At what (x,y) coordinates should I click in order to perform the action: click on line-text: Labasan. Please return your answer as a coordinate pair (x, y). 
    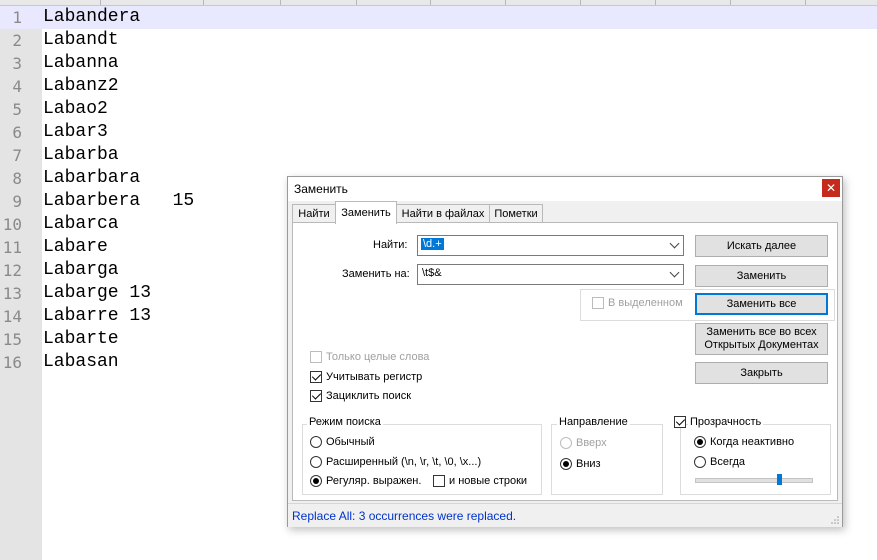
    Looking at the image, I should click on (81, 362).